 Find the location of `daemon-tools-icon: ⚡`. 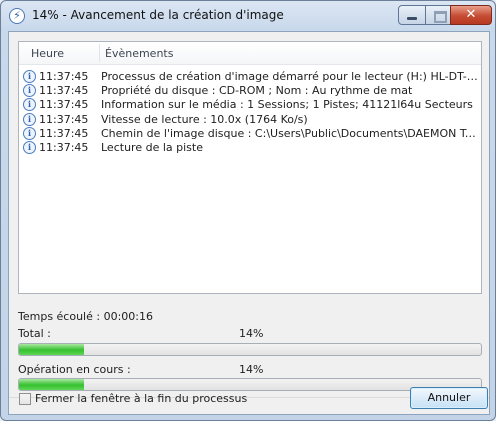

daemon-tools-icon: ⚡ is located at coordinates (17, 16).